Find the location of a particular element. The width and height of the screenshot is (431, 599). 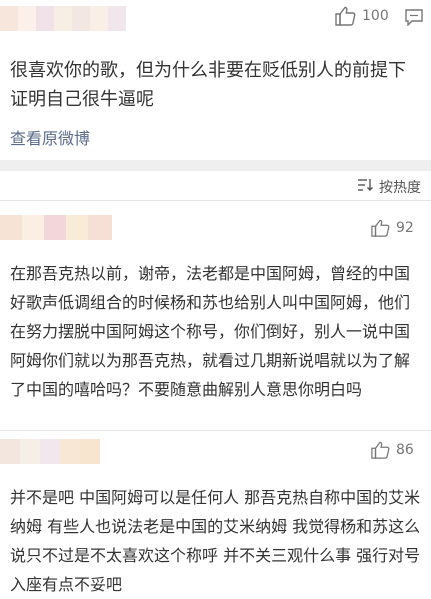

sort-label: 按热度 is located at coordinates (400, 188).